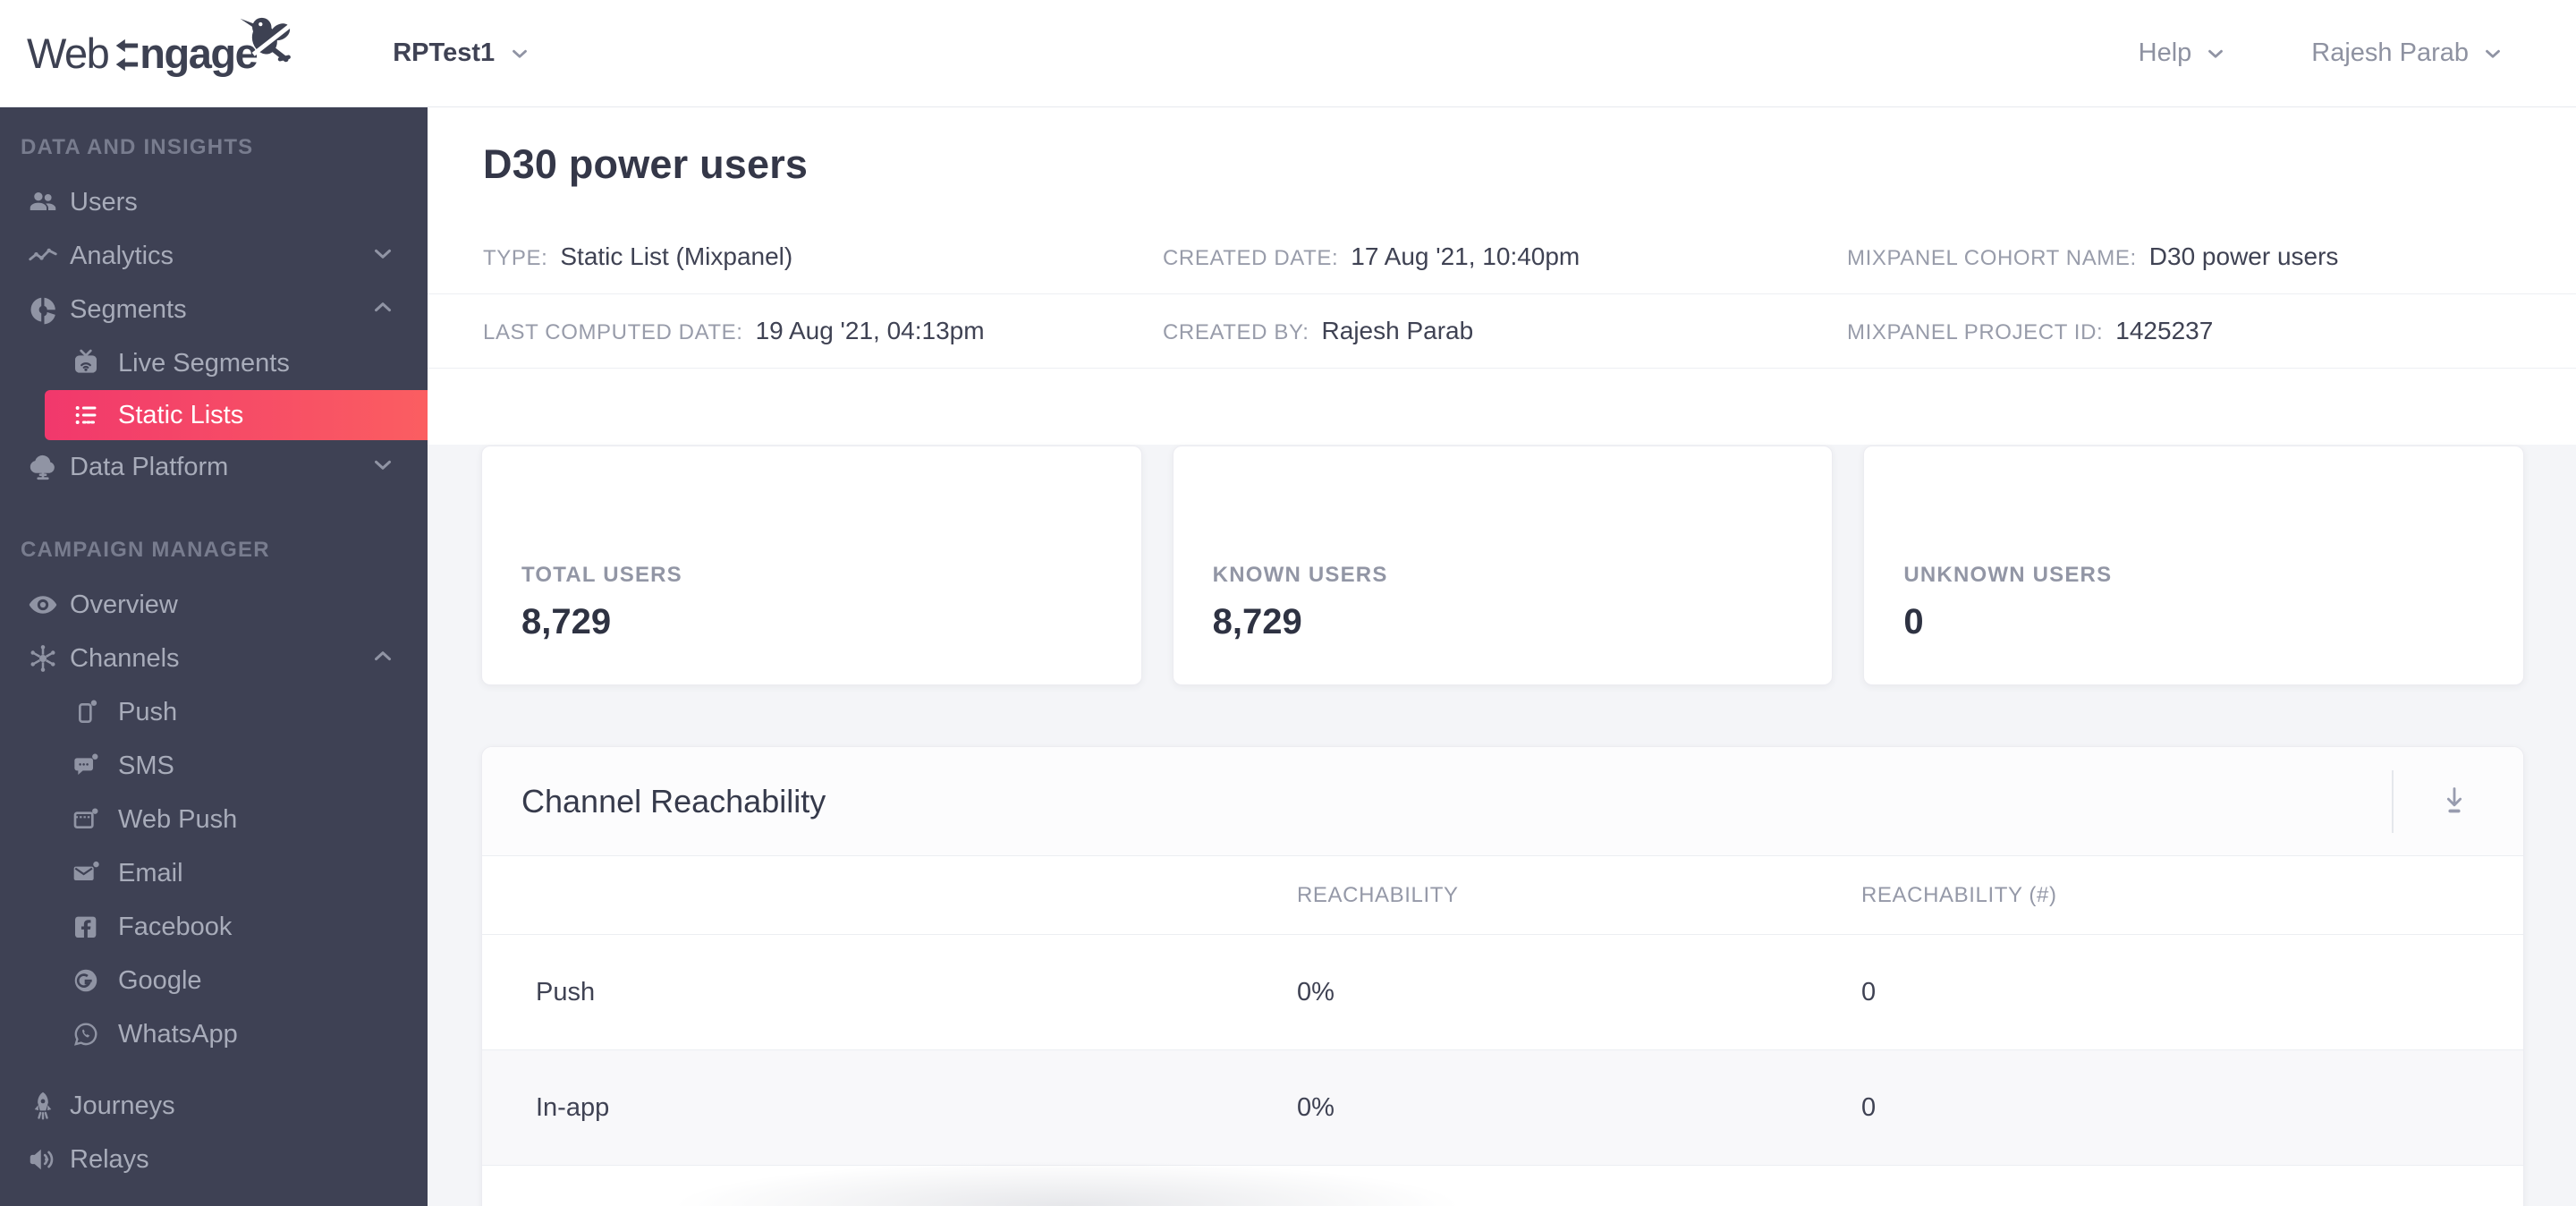 The image size is (2576, 1206). Describe the element at coordinates (1502, 895) in the screenshot. I see `reachability-table-header: REACHABILITY REACHABILITY (#)` at that location.